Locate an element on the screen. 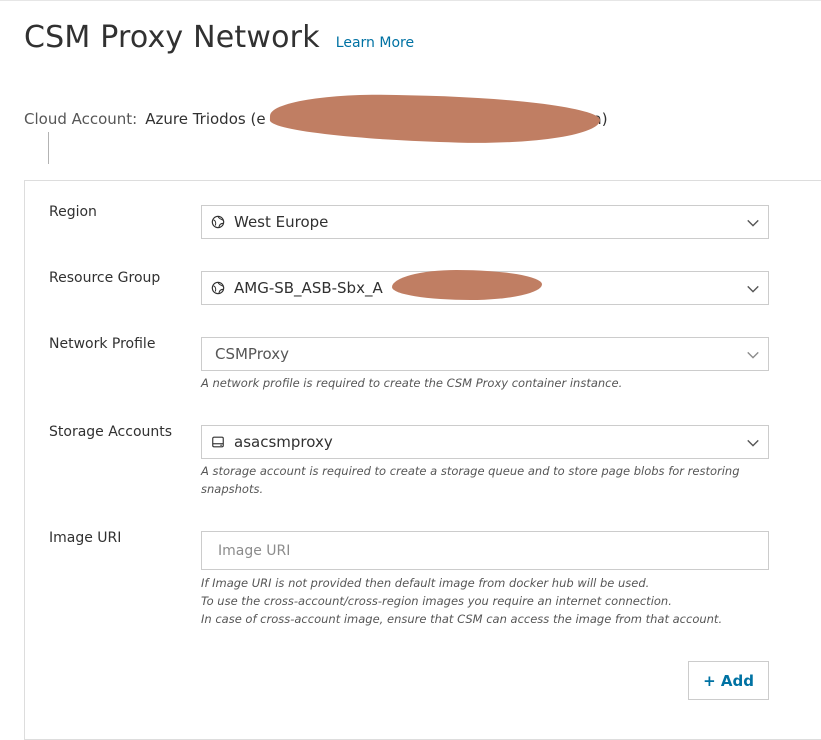 This screenshot has width=821, height=740. cloud-account-value: Azure Triodos (e is located at coordinates (205, 119).